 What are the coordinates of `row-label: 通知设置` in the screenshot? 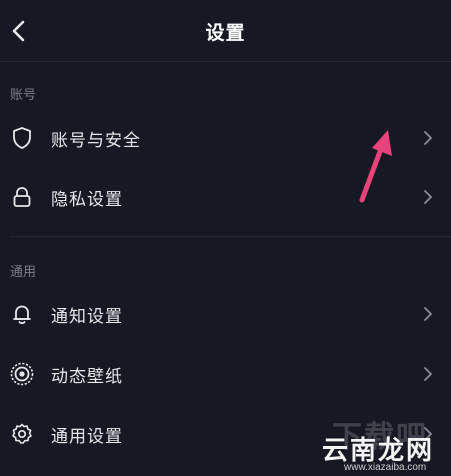 It's located at (87, 317).